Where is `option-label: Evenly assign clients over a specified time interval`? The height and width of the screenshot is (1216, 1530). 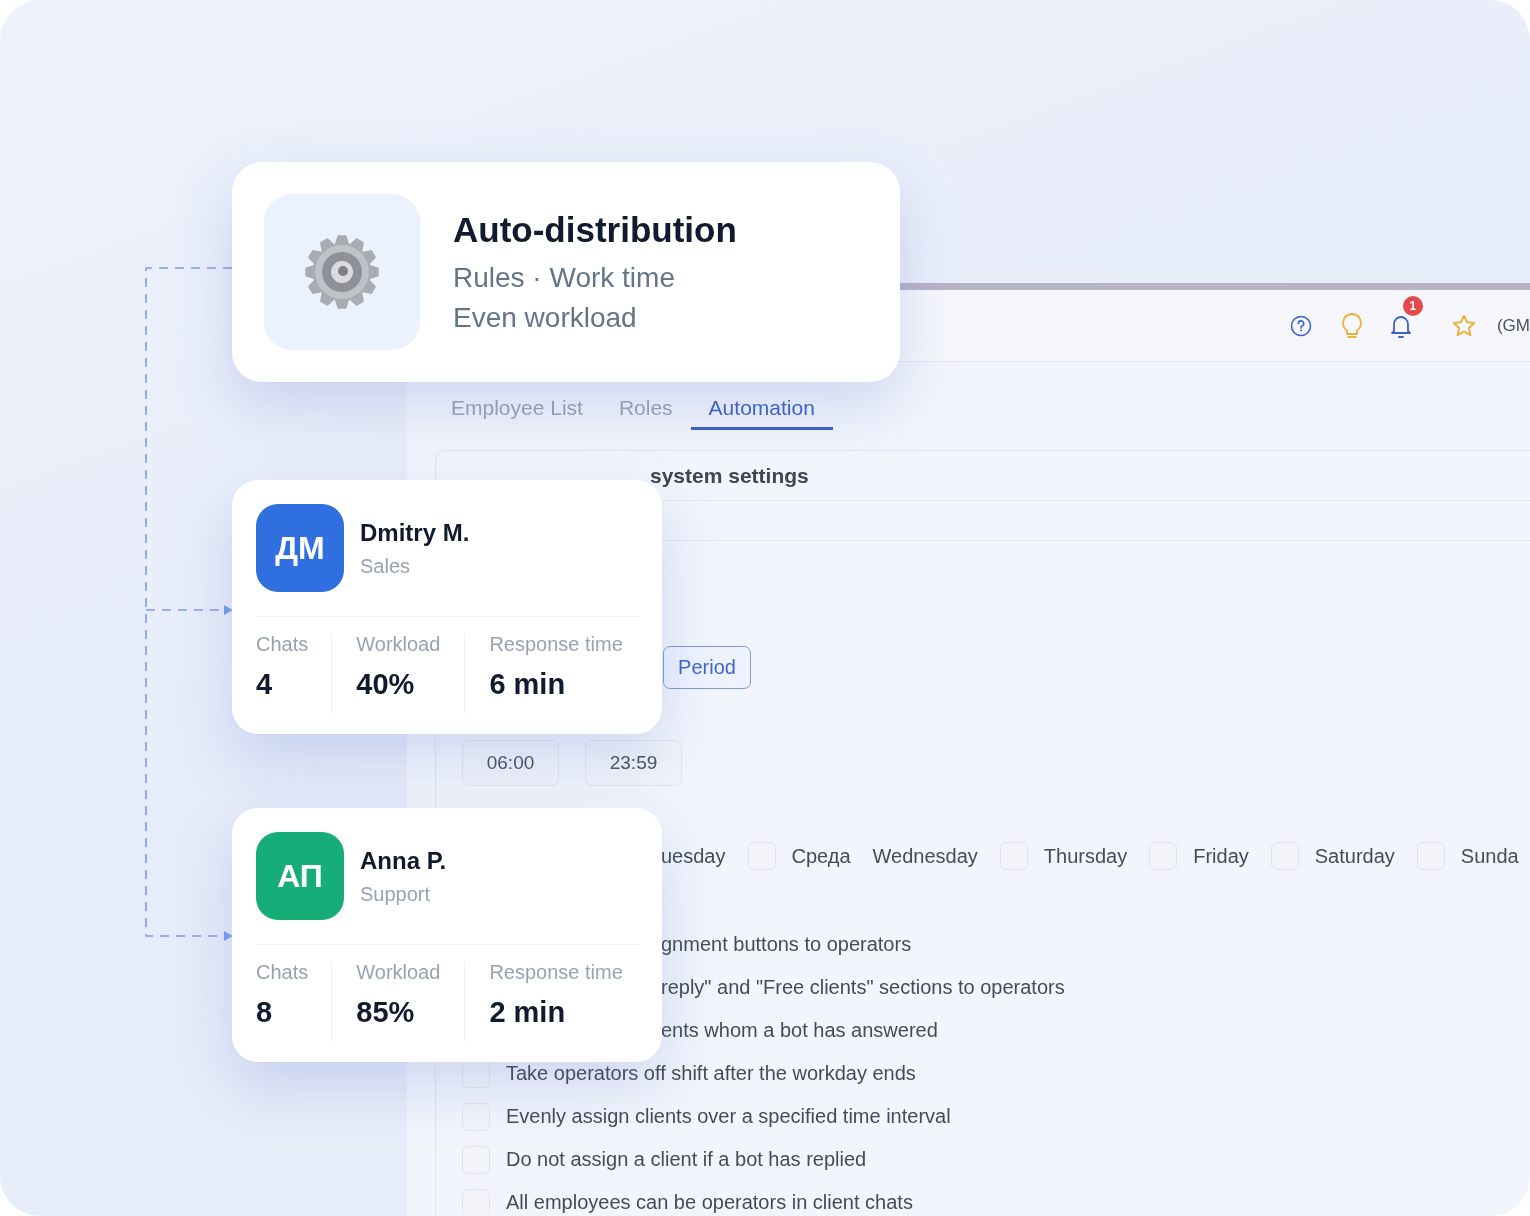
option-label: Evenly assign clients over a specified time interval is located at coordinates (728, 1116).